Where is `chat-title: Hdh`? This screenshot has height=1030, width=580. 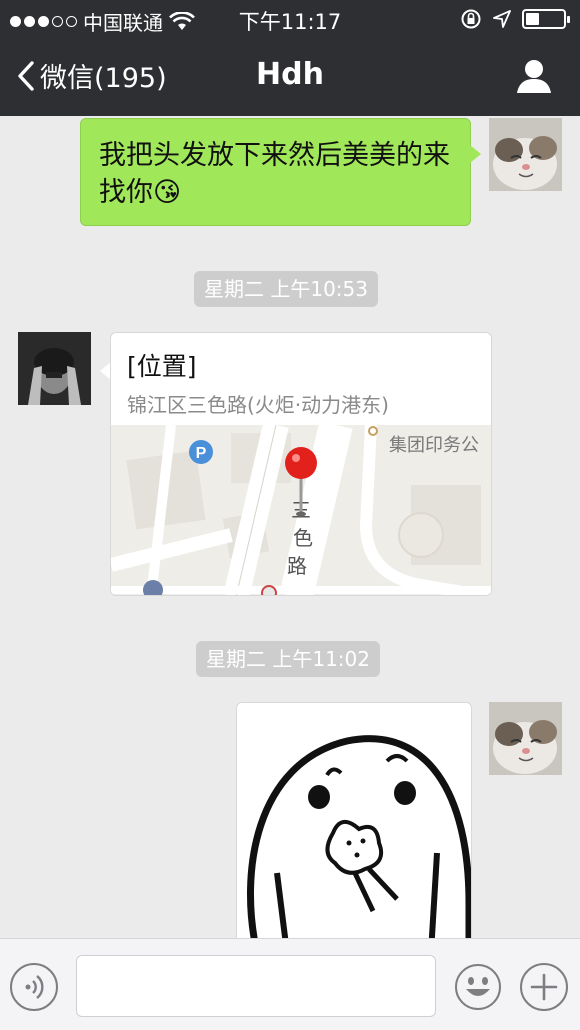
chat-title: Hdh is located at coordinates (290, 74).